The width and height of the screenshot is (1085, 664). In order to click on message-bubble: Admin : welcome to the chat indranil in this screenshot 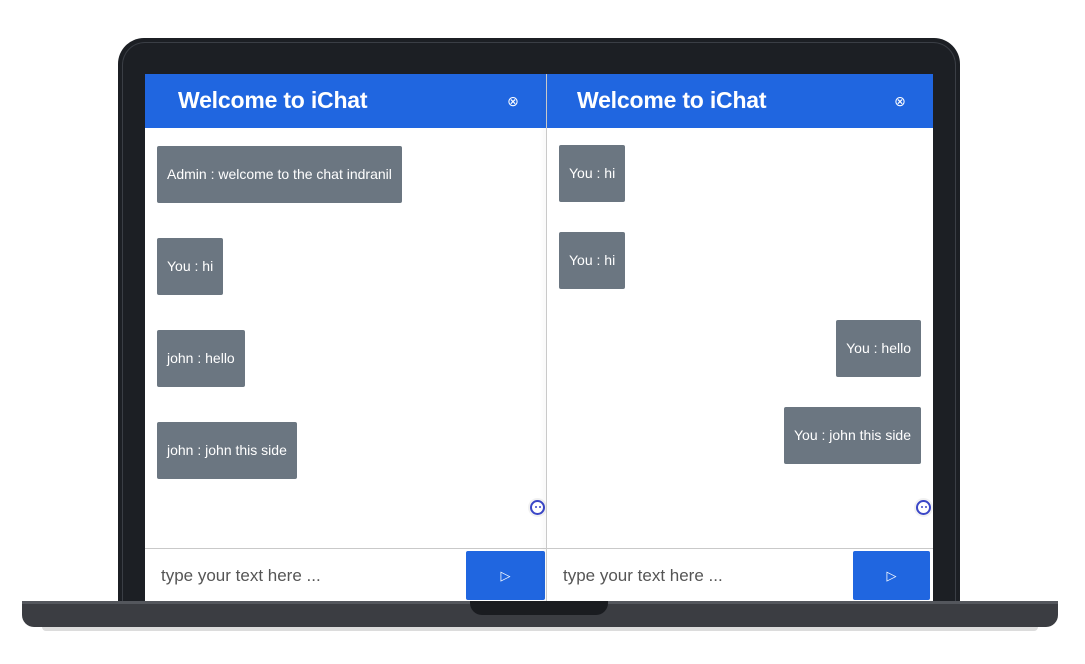, I will do `click(279, 174)`.